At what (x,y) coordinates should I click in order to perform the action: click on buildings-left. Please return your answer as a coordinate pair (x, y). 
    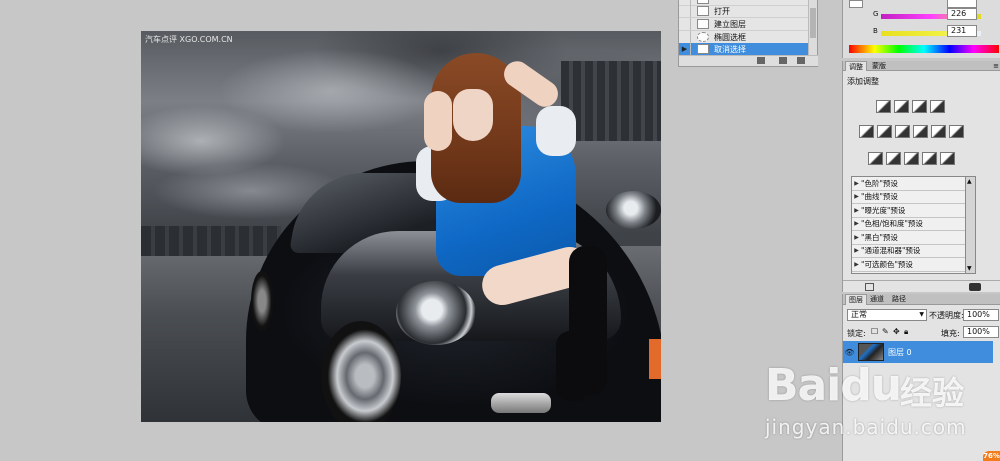
    Looking at the image, I should click on (211, 241).